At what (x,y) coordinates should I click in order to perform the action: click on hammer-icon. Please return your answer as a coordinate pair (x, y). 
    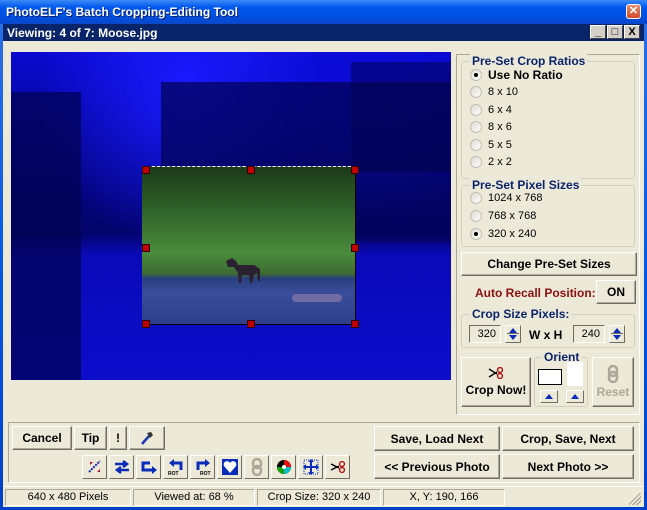
    Looking at the image, I should click on (147, 438).